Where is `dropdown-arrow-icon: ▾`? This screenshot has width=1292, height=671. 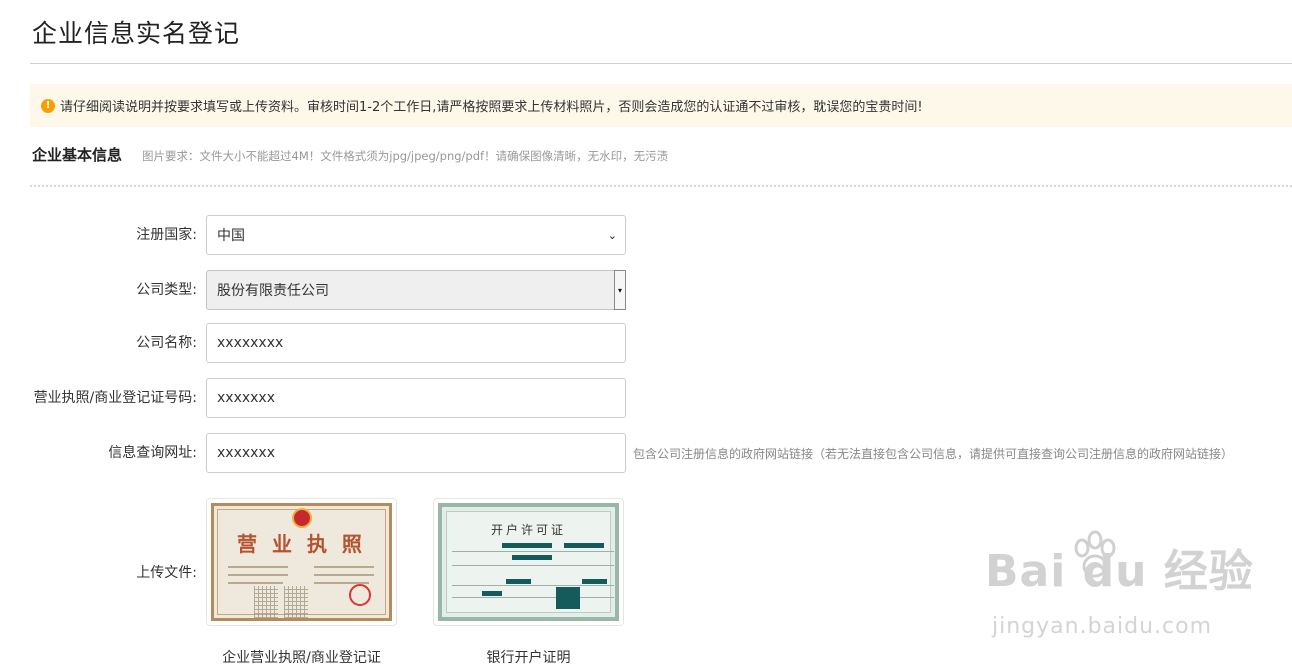 dropdown-arrow-icon: ▾ is located at coordinates (620, 290).